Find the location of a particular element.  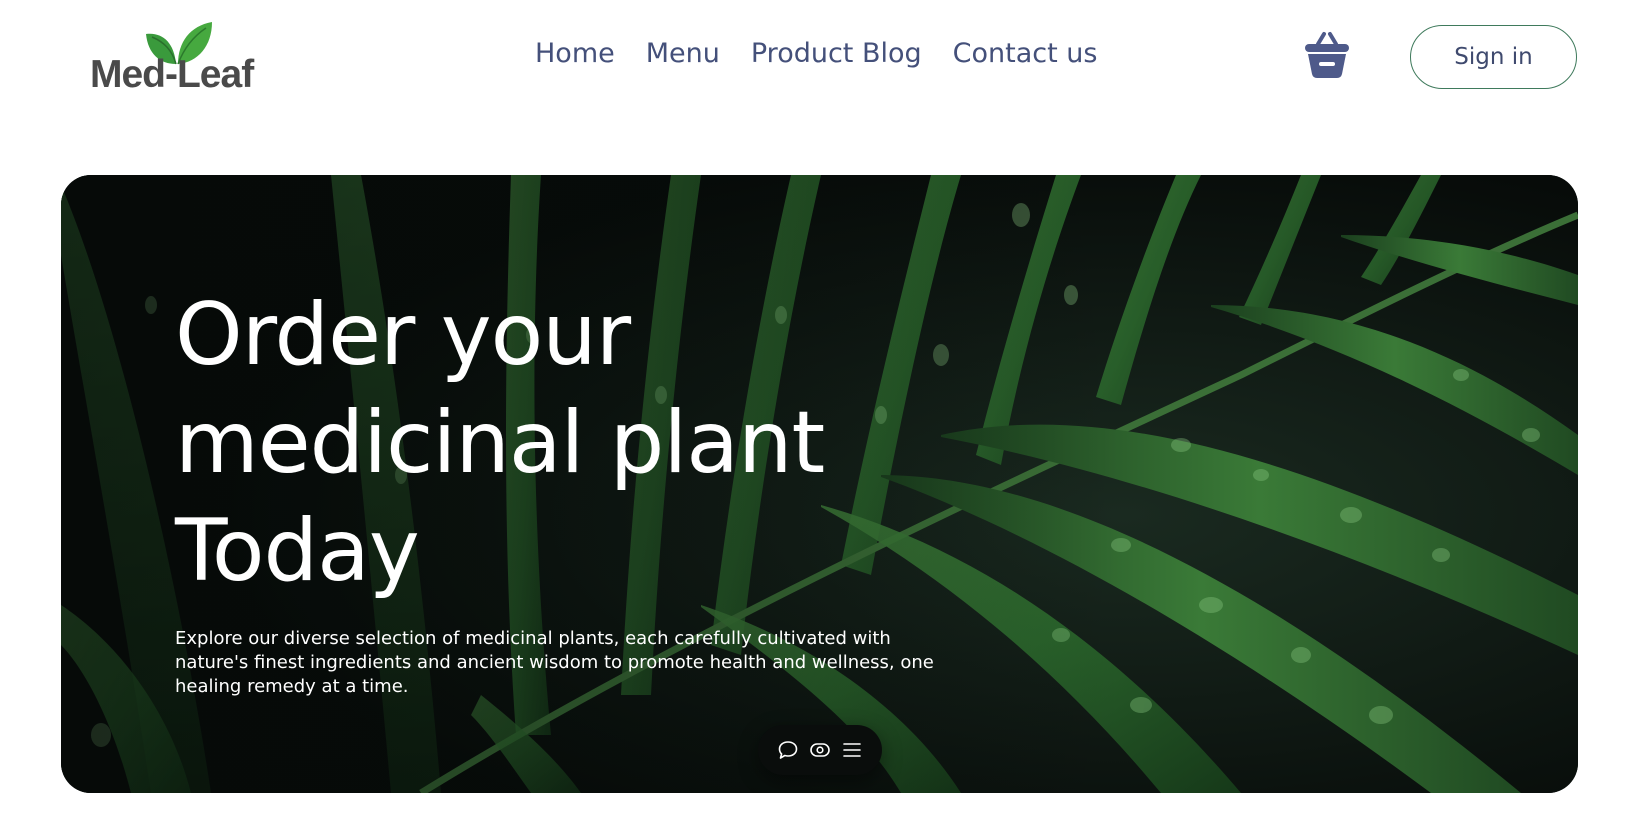

main-nav: Home Menu Product Blog Contact us is located at coordinates (816, 53).